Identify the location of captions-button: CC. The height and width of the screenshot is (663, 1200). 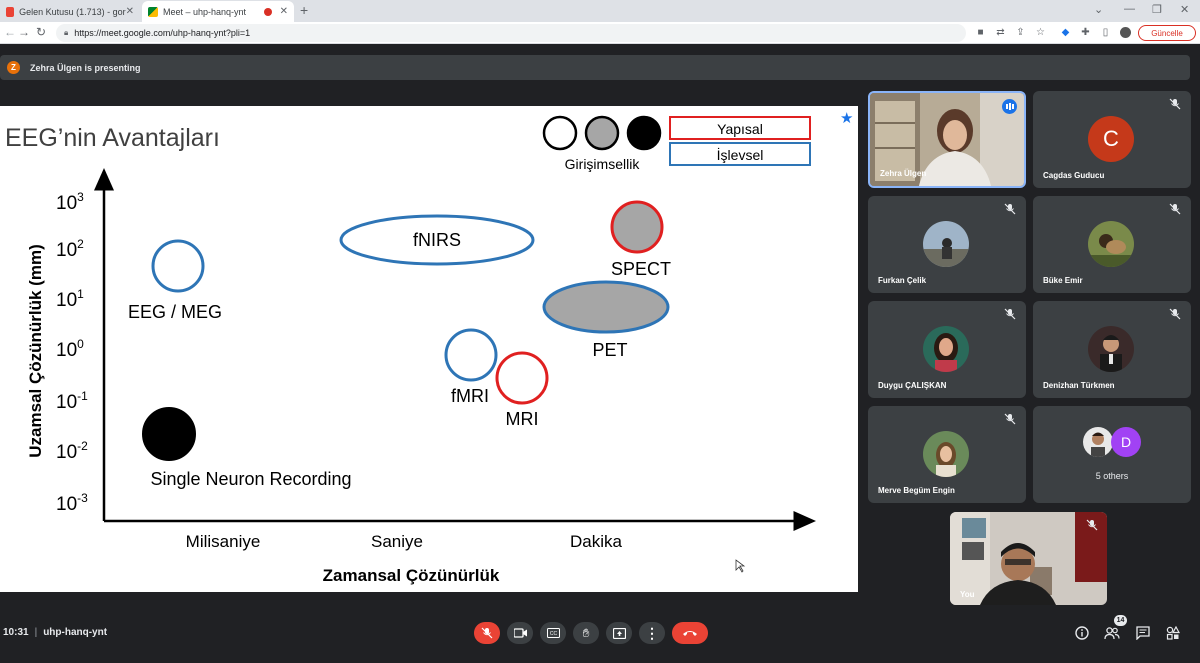
(553, 633).